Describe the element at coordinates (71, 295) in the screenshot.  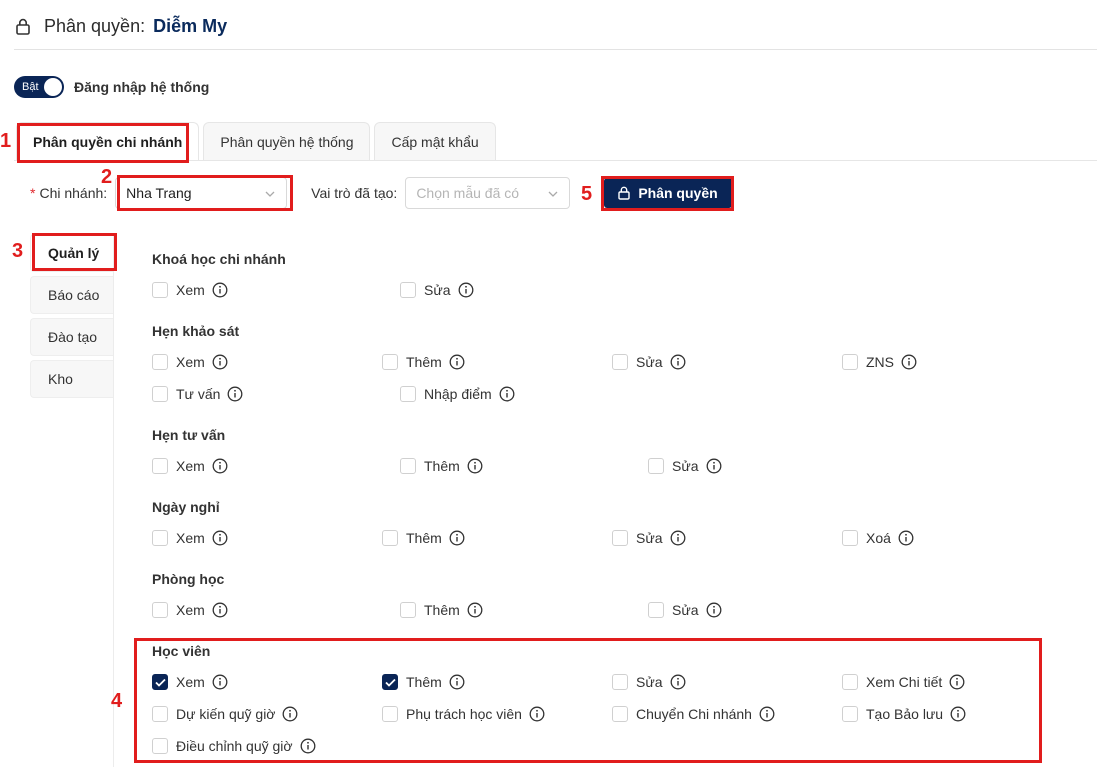
I see `sidebar-item-reports: Báo cáo` at that location.